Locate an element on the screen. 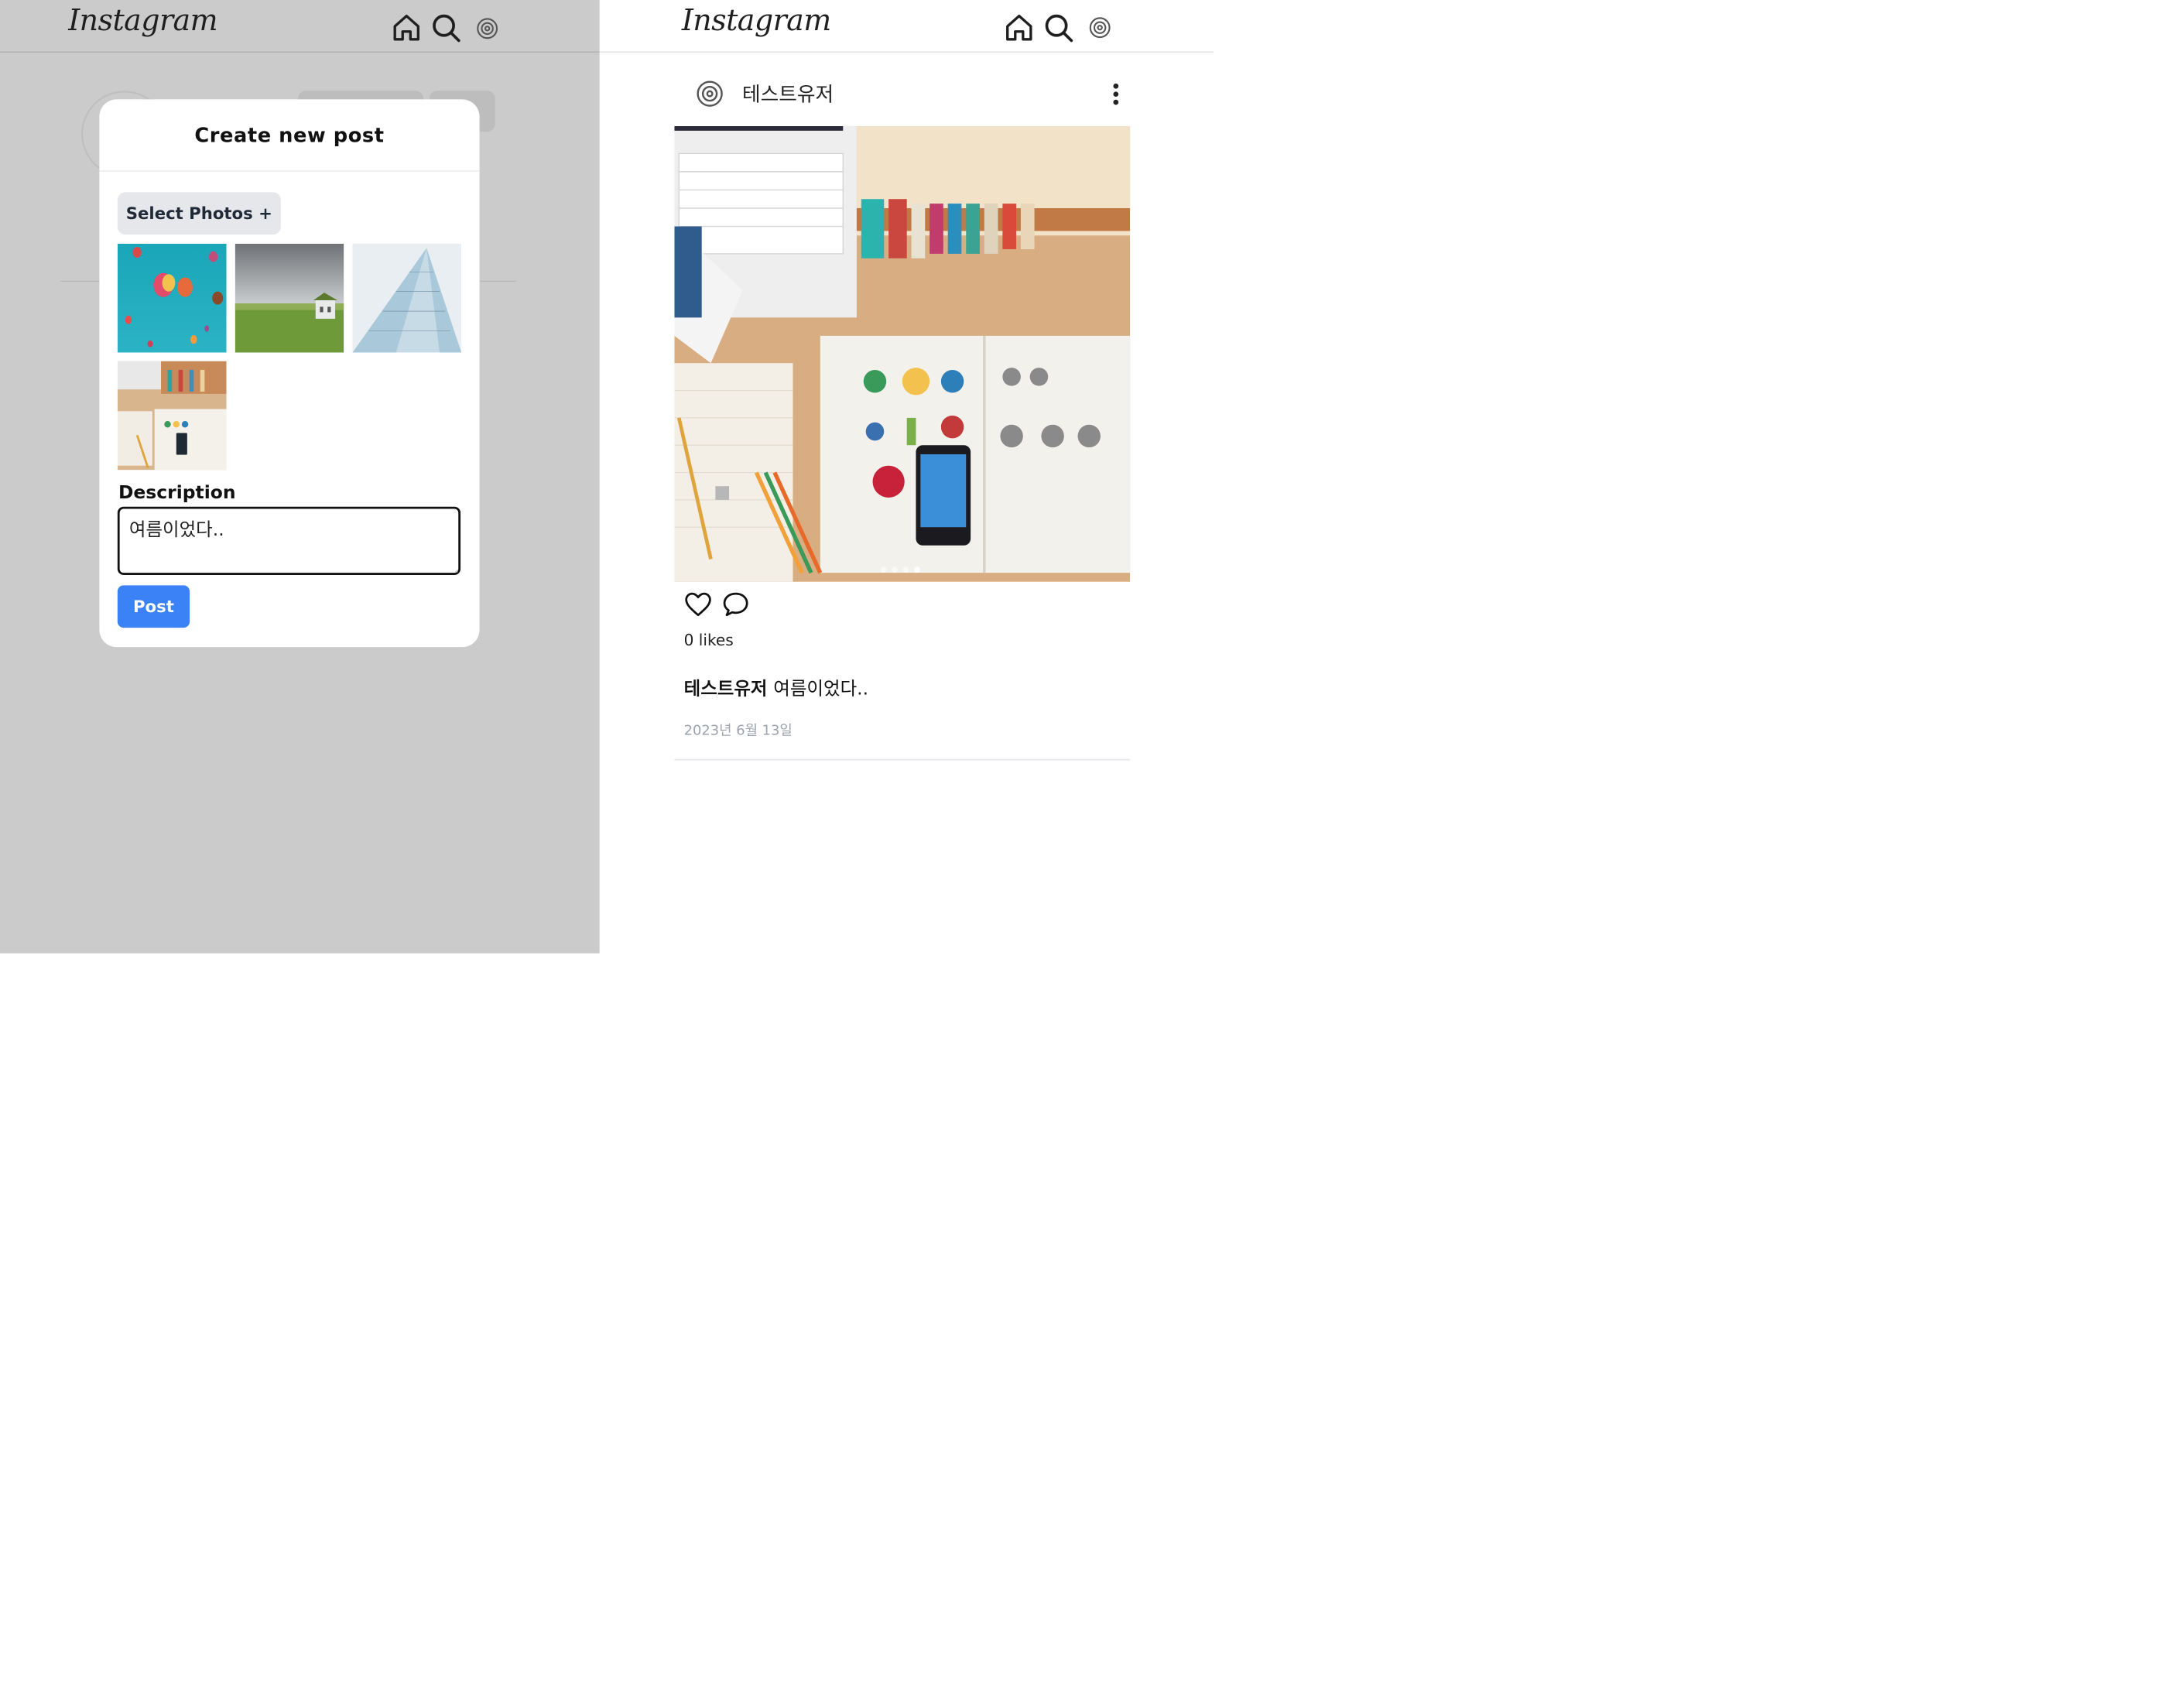 The width and height of the screenshot is (2174, 1708). post-author-avatar-icon is located at coordinates (710, 94).